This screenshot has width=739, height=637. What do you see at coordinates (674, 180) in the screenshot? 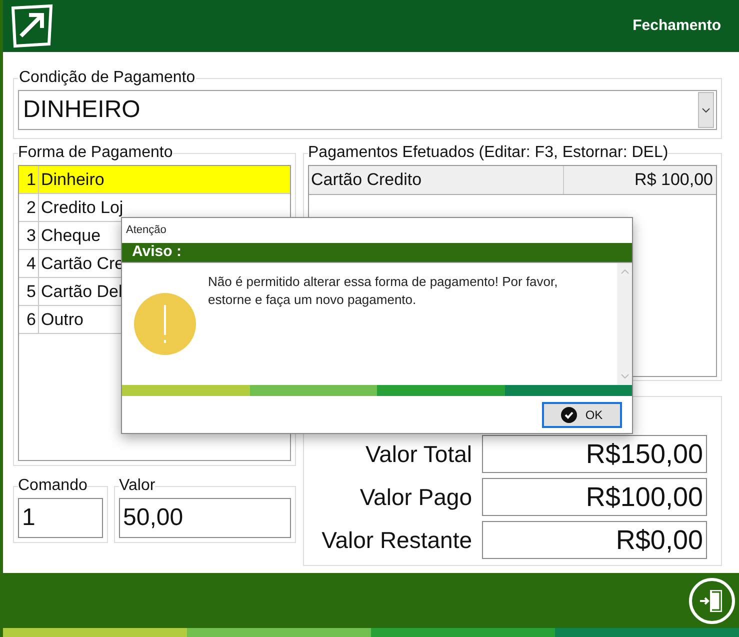
I see `table-cell-text: R$ 100,00` at bounding box center [674, 180].